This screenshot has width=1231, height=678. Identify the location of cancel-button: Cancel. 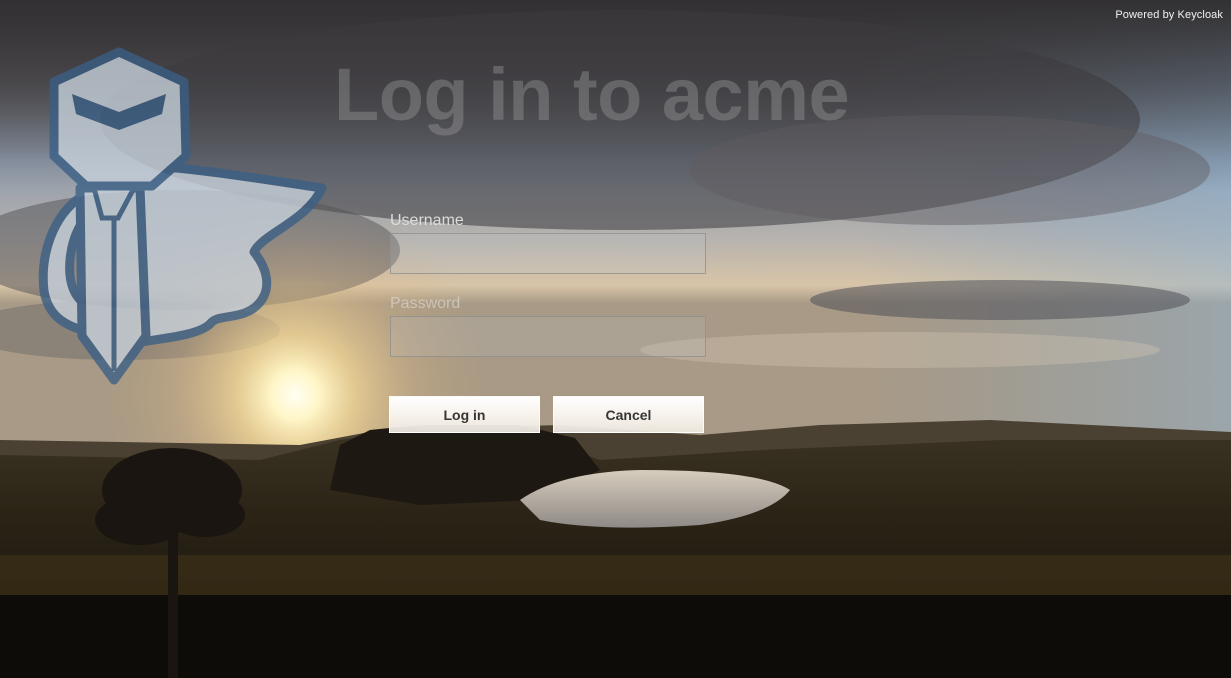
(628, 414).